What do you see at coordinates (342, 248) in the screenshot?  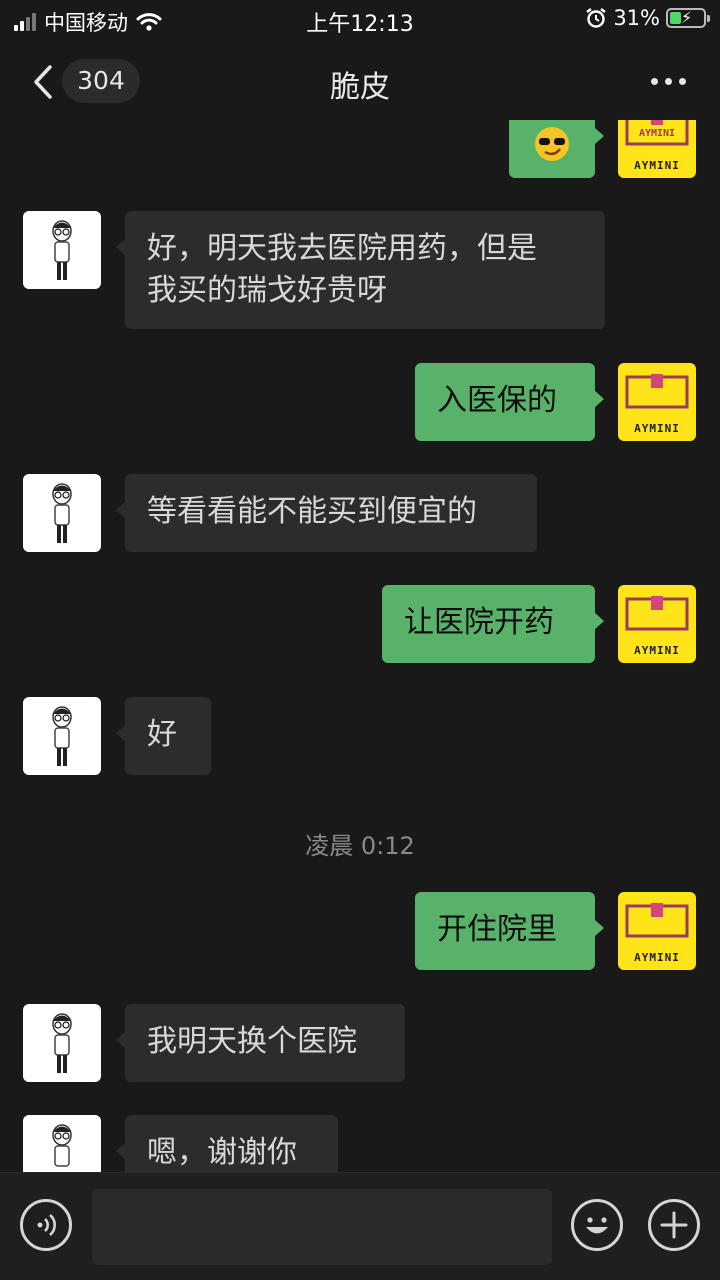 I see `message-text-line: 好，明天我去医院用药，但是` at bounding box center [342, 248].